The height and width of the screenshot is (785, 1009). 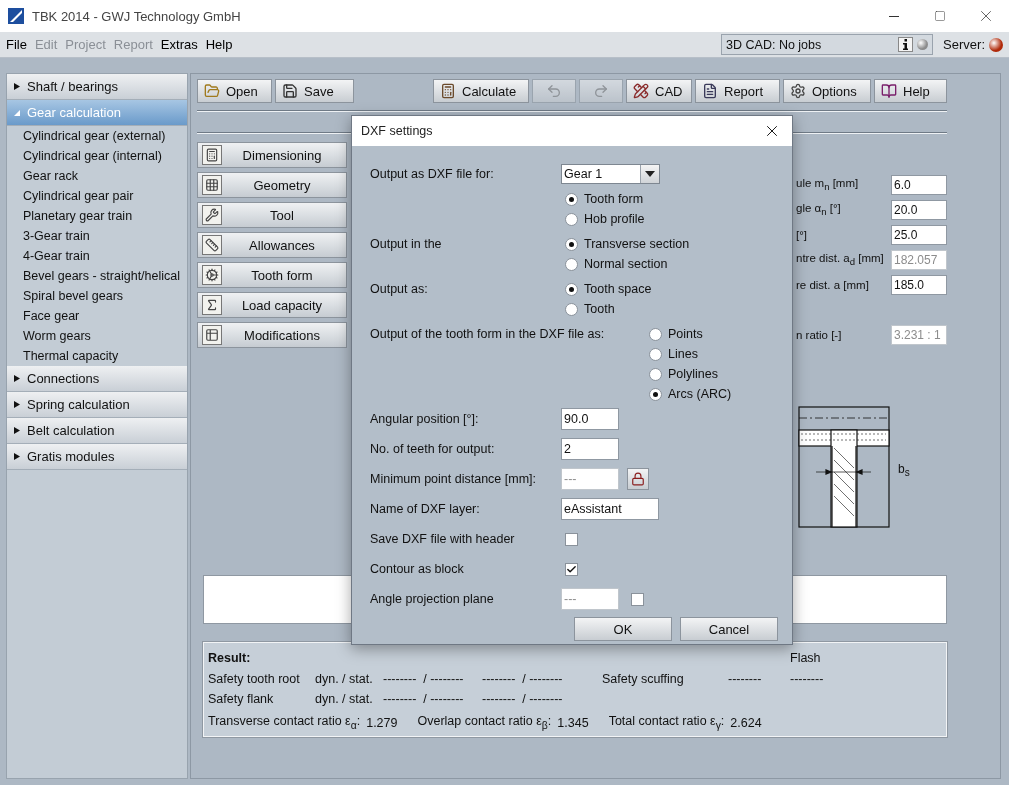 I want to click on sidebar-item: Thermal capacity, so click(x=97, y=356).